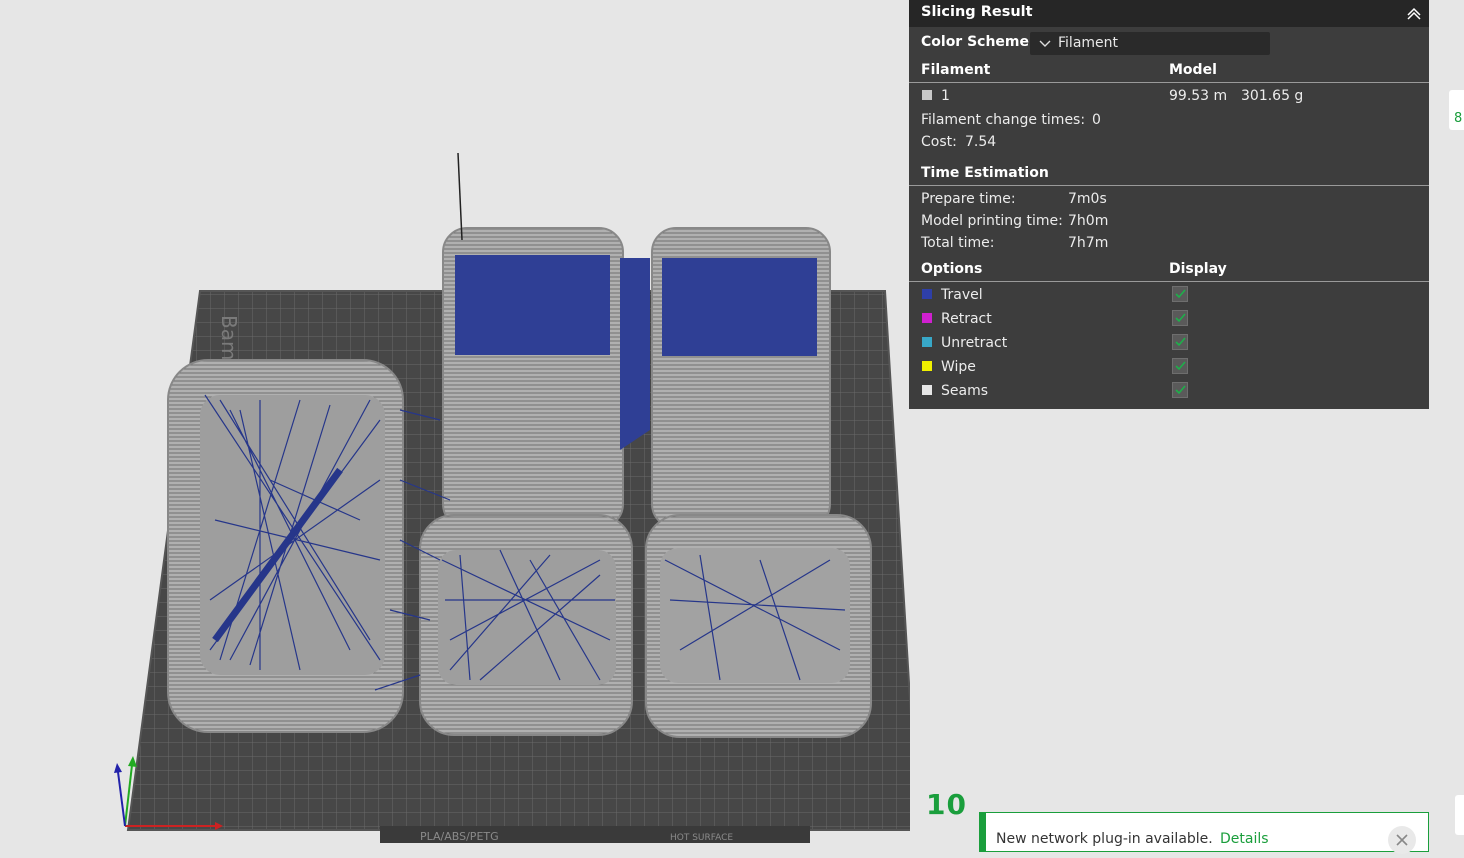  Describe the element at coordinates (945, 96) in the screenshot. I see `filament-id: 1` at that location.